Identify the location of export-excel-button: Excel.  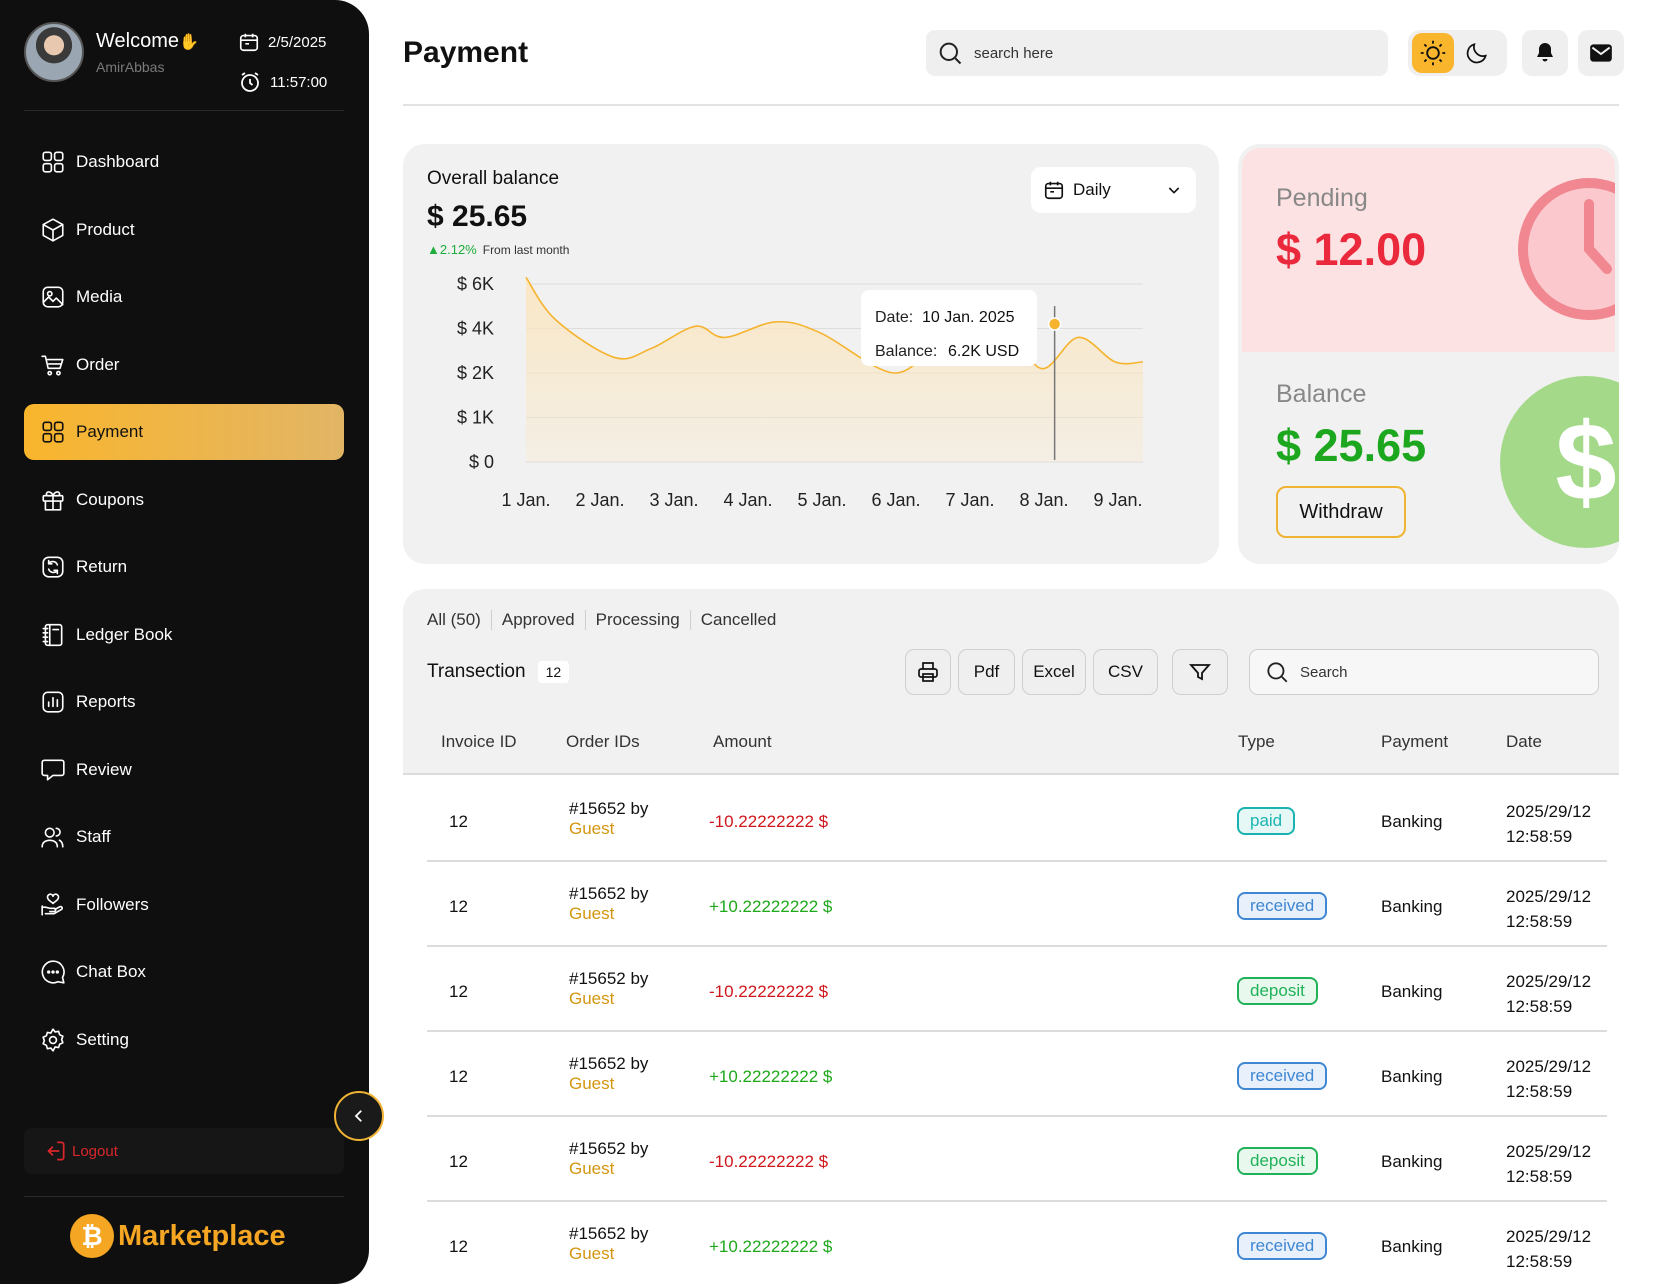
(1054, 672).